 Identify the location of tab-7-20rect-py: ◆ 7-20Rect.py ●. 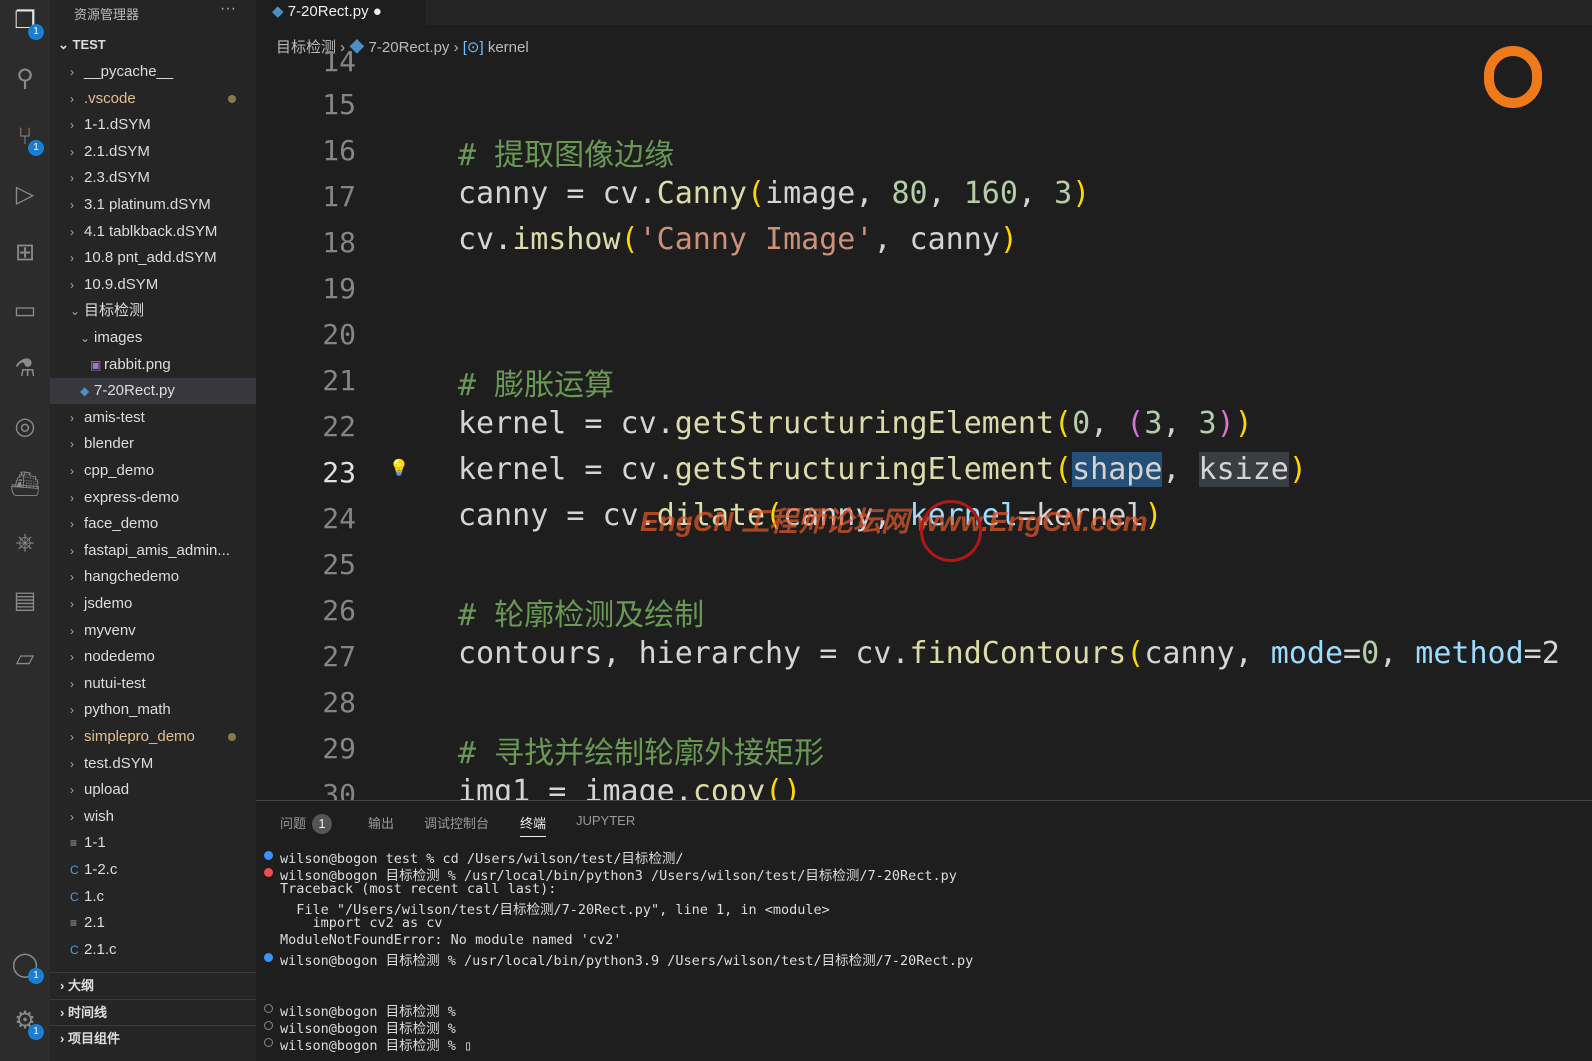
(341, 12).